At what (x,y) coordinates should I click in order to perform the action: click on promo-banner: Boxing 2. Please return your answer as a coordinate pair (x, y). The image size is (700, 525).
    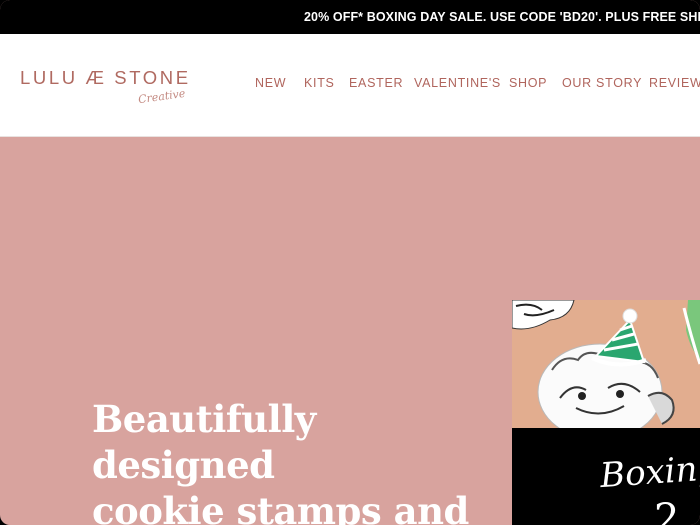
    Looking at the image, I should click on (606, 476).